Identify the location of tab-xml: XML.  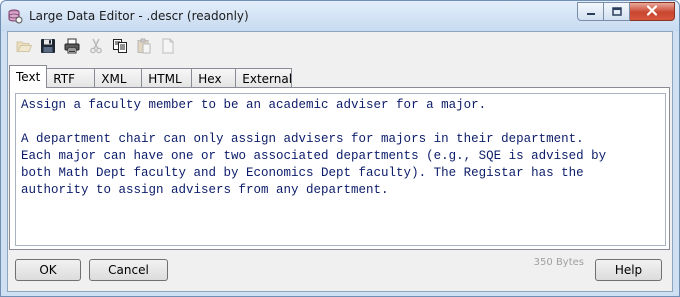
(118, 78).